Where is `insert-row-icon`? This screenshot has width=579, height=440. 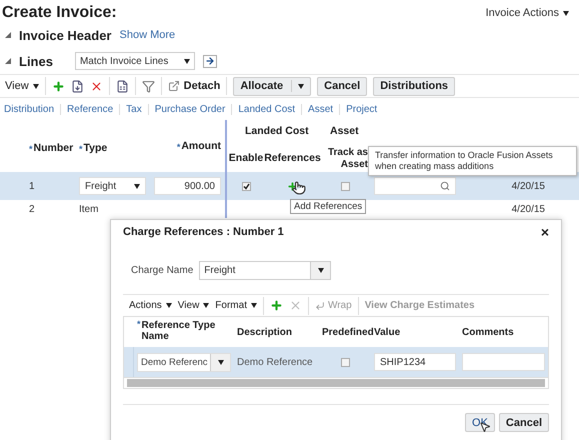
insert-row-icon is located at coordinates (77, 86).